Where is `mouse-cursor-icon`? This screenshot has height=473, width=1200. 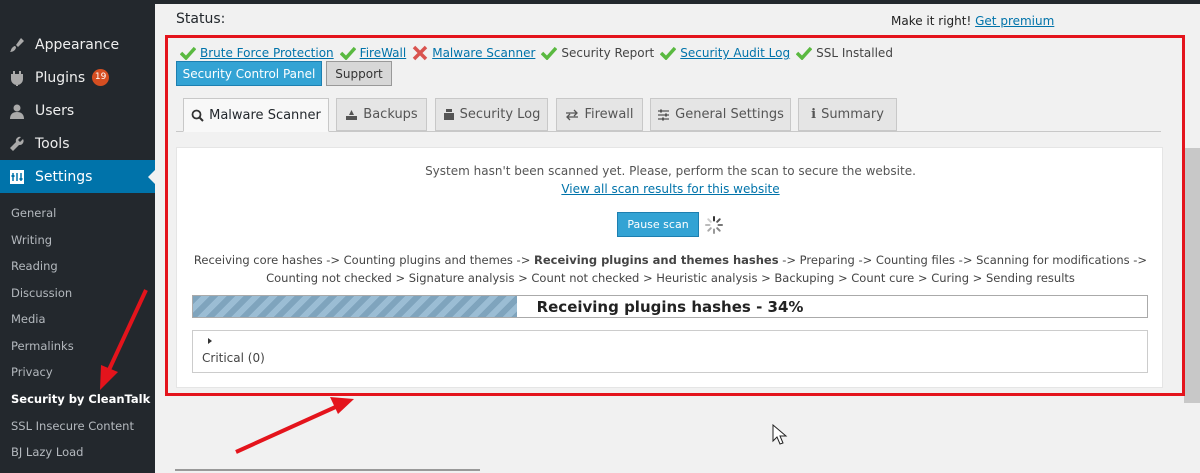 mouse-cursor-icon is located at coordinates (780, 434).